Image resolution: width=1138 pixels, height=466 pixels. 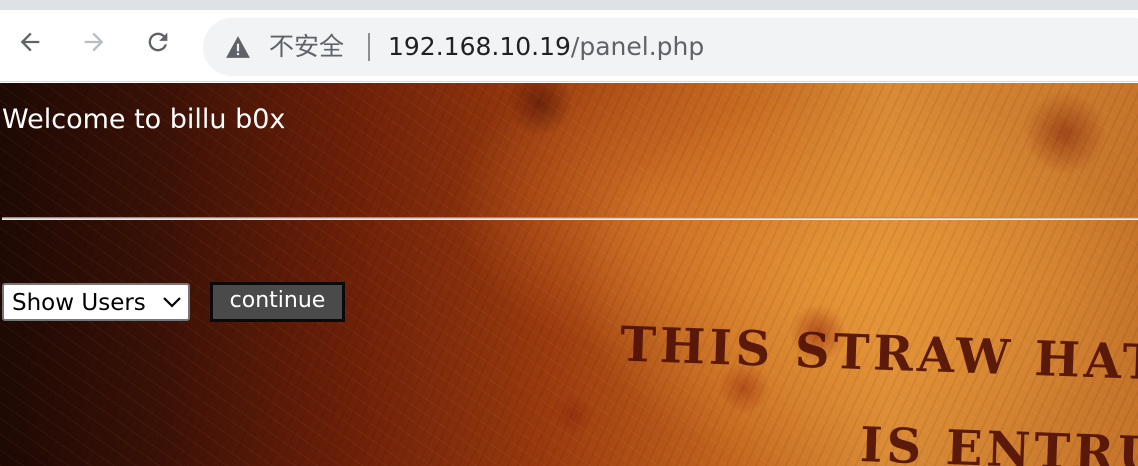 I want to click on background-poster-text-line2: IS ENTRUS, so click(x=998, y=441).